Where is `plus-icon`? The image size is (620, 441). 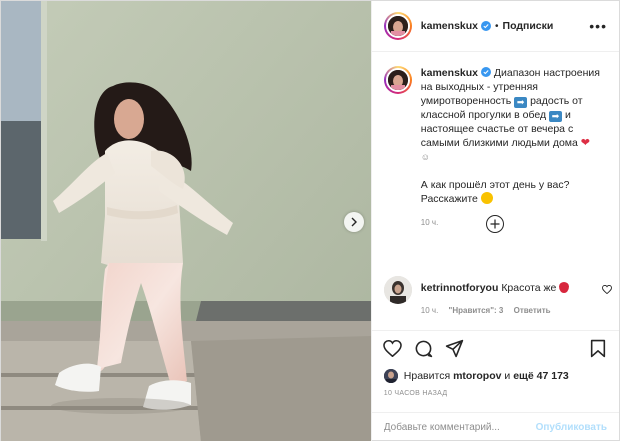
plus-icon is located at coordinates (495, 224).